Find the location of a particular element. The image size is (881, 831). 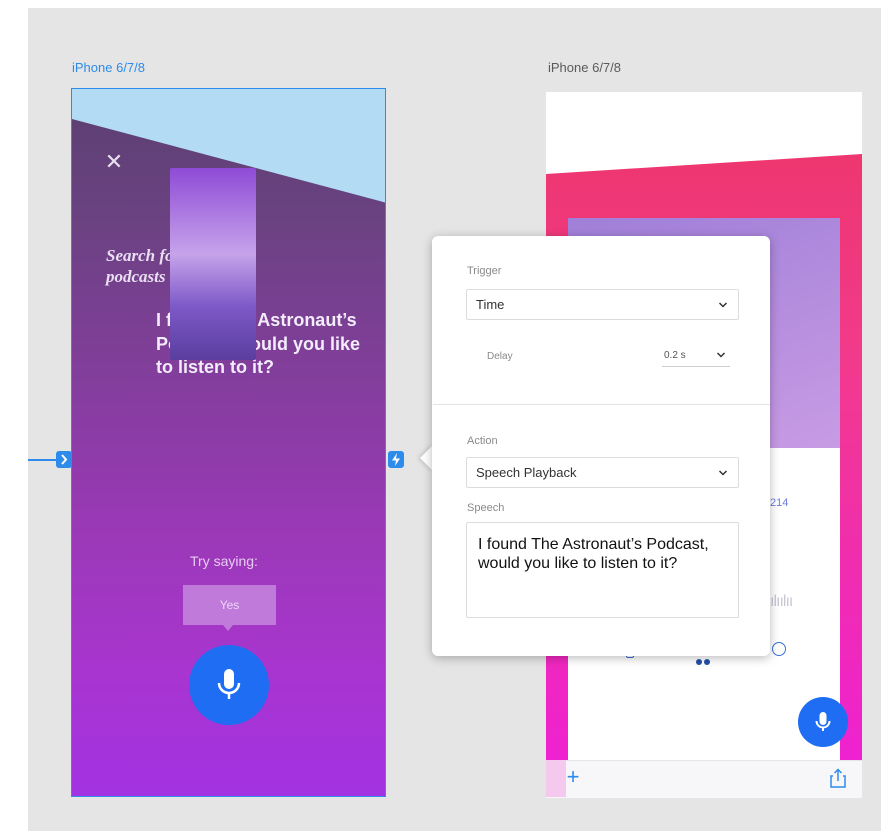

close-icon: ✕ is located at coordinates (114, 163).